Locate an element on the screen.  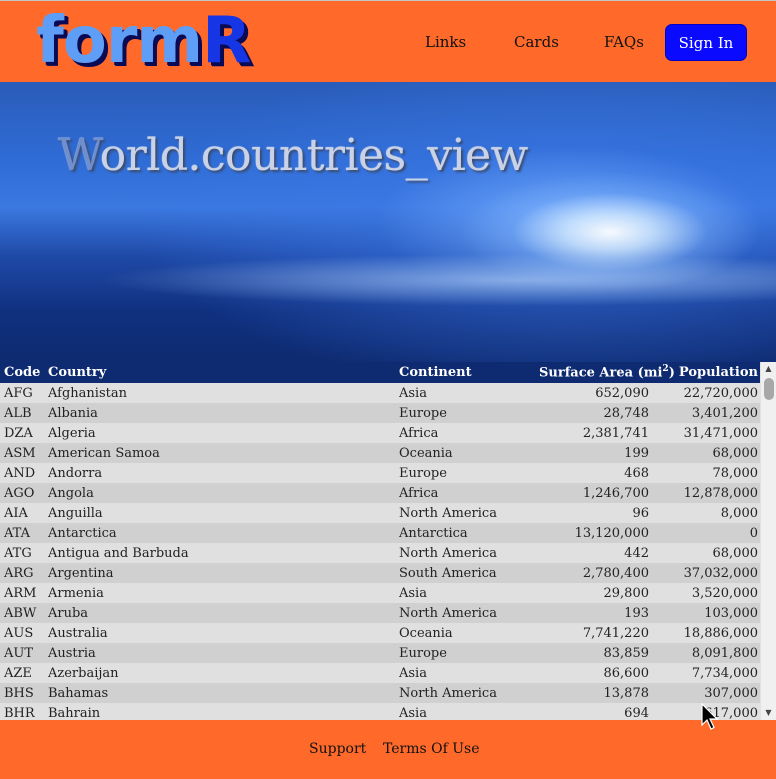
nav-links: Links is located at coordinates (445, 42).